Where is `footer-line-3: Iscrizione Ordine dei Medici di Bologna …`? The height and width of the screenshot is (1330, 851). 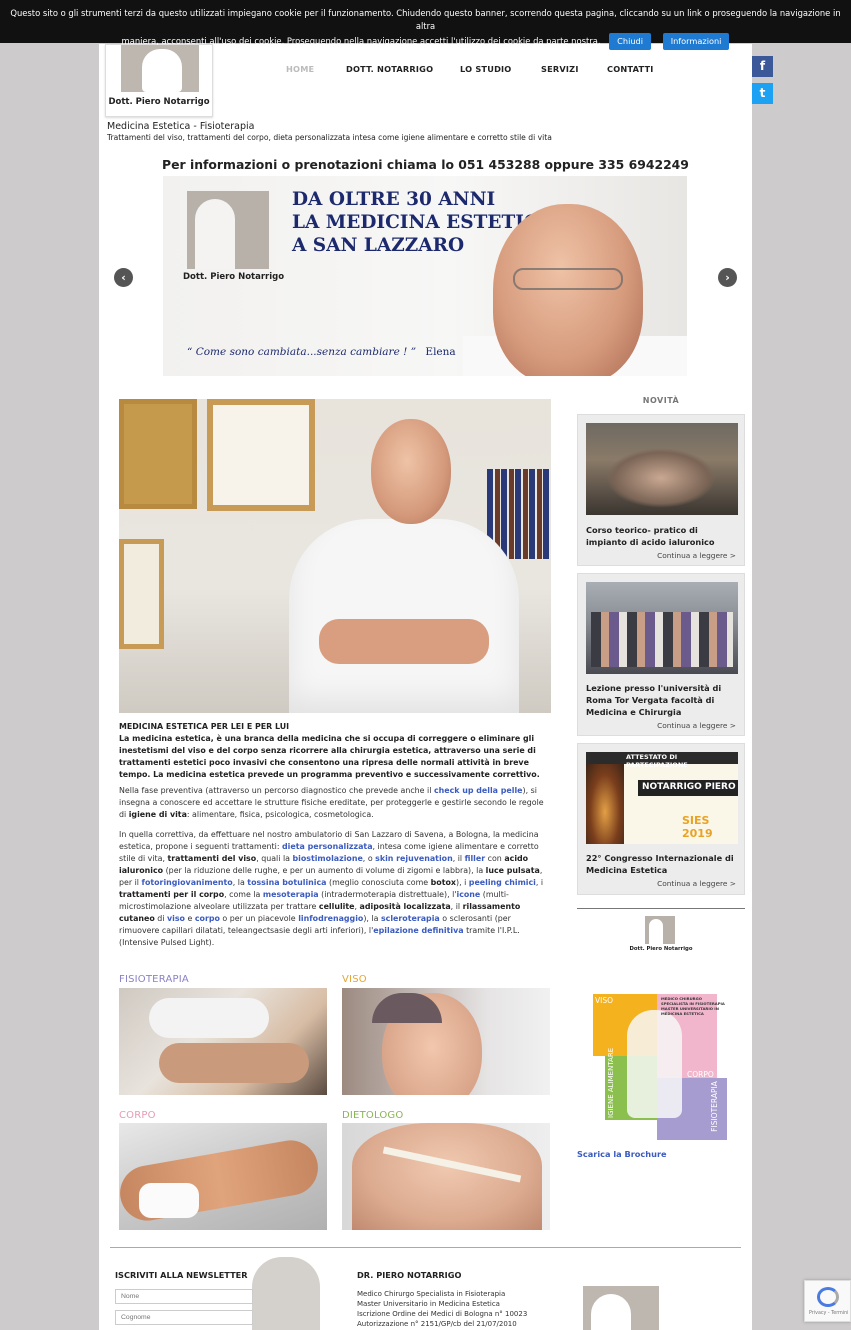 footer-line-3: Iscrizione Ordine dei Medici di Bologna … is located at coordinates (442, 1314).